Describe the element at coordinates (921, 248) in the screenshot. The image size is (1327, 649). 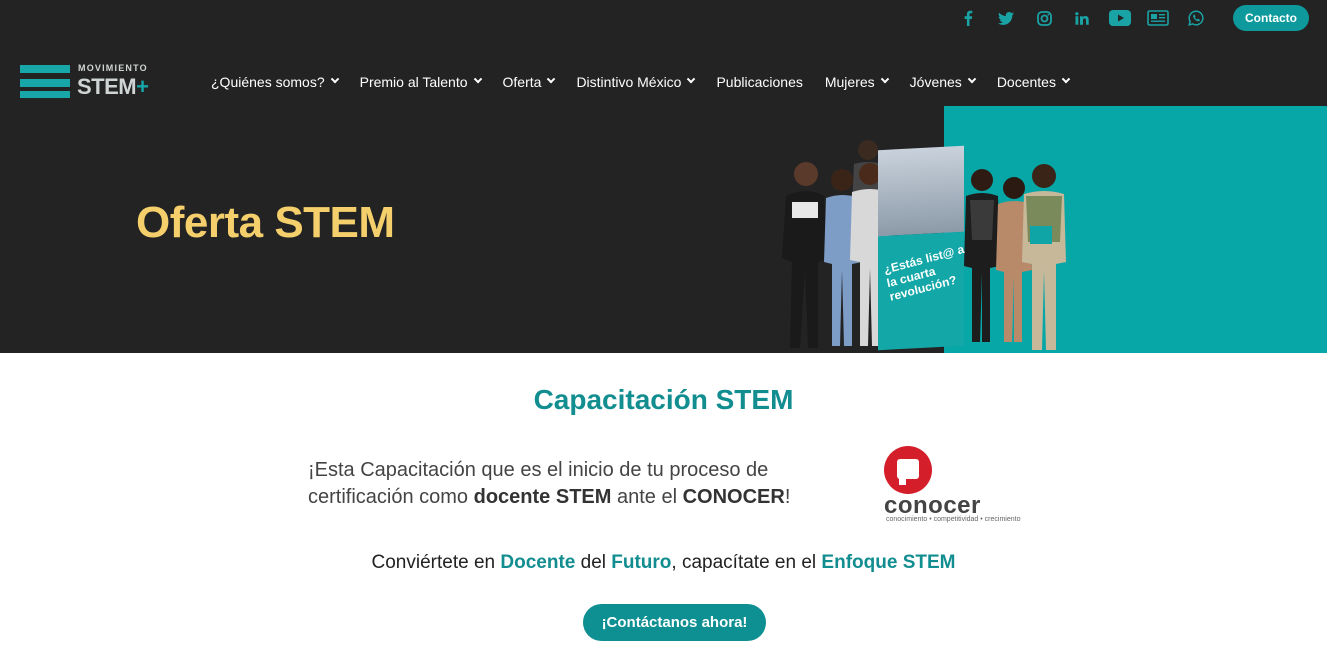
I see `hero-banner: ¿Estás list@ a la cuarta revolución?` at that location.